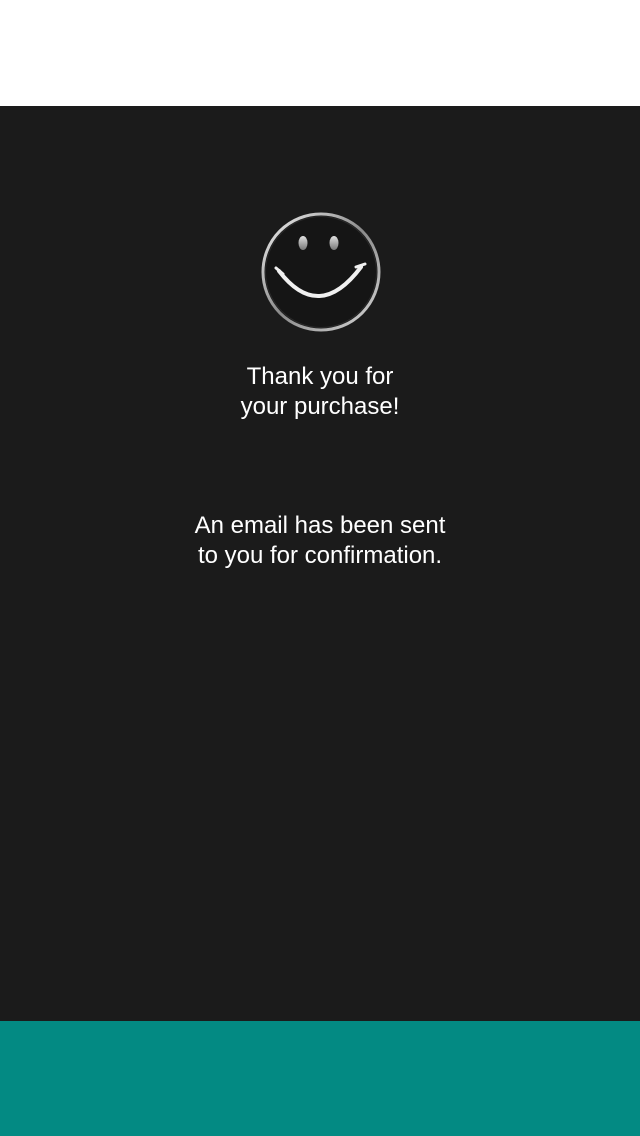 This screenshot has width=640, height=1136. I want to click on smiley-face-icon, so click(321, 272).